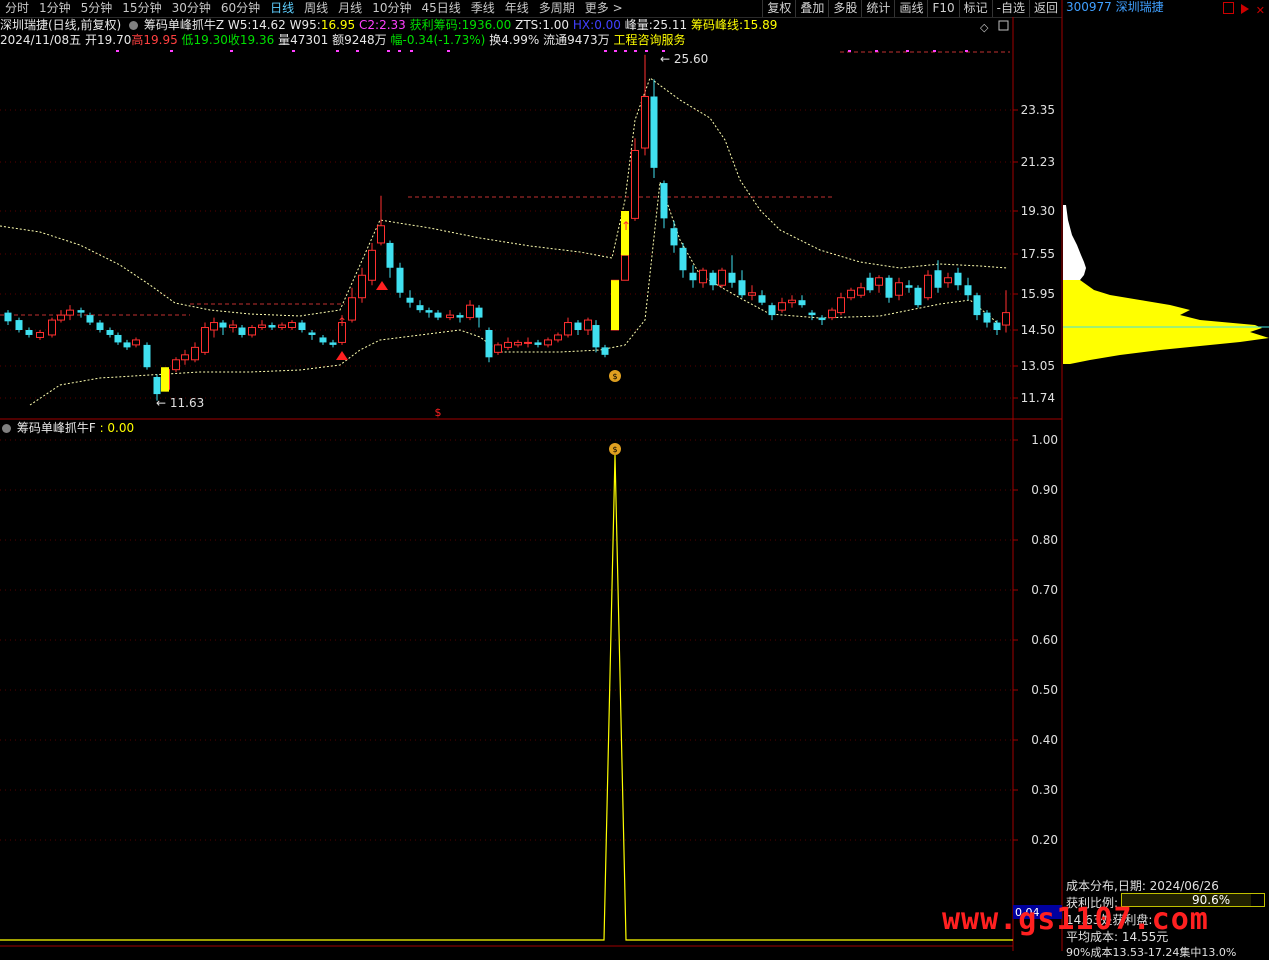 The image size is (1269, 960). What do you see at coordinates (1035, 640) in the screenshot?
I see `sub-axis: 1.00 0.90 0.80 0.70 0.60 0.50 0.40 0.30 0.20` at bounding box center [1035, 640].